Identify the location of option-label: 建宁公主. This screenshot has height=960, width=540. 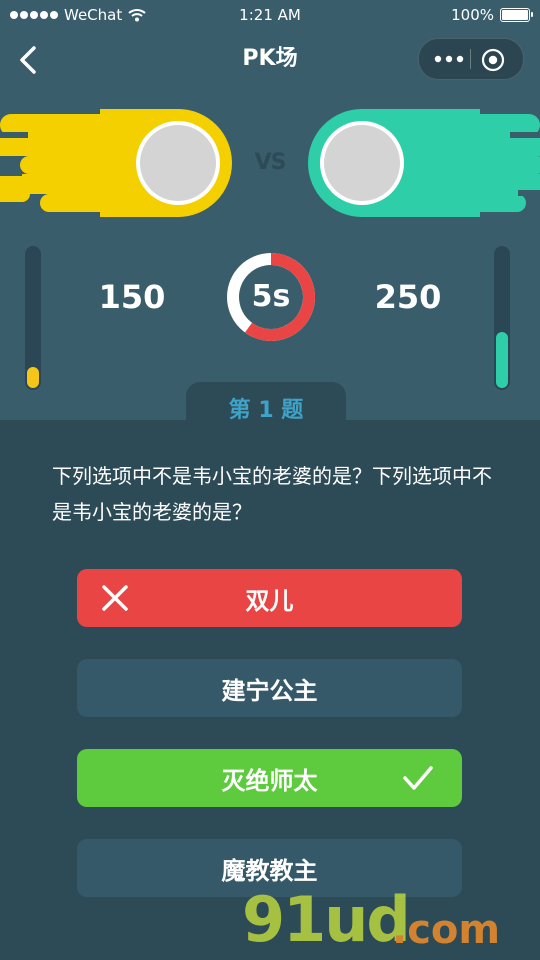
(269, 690).